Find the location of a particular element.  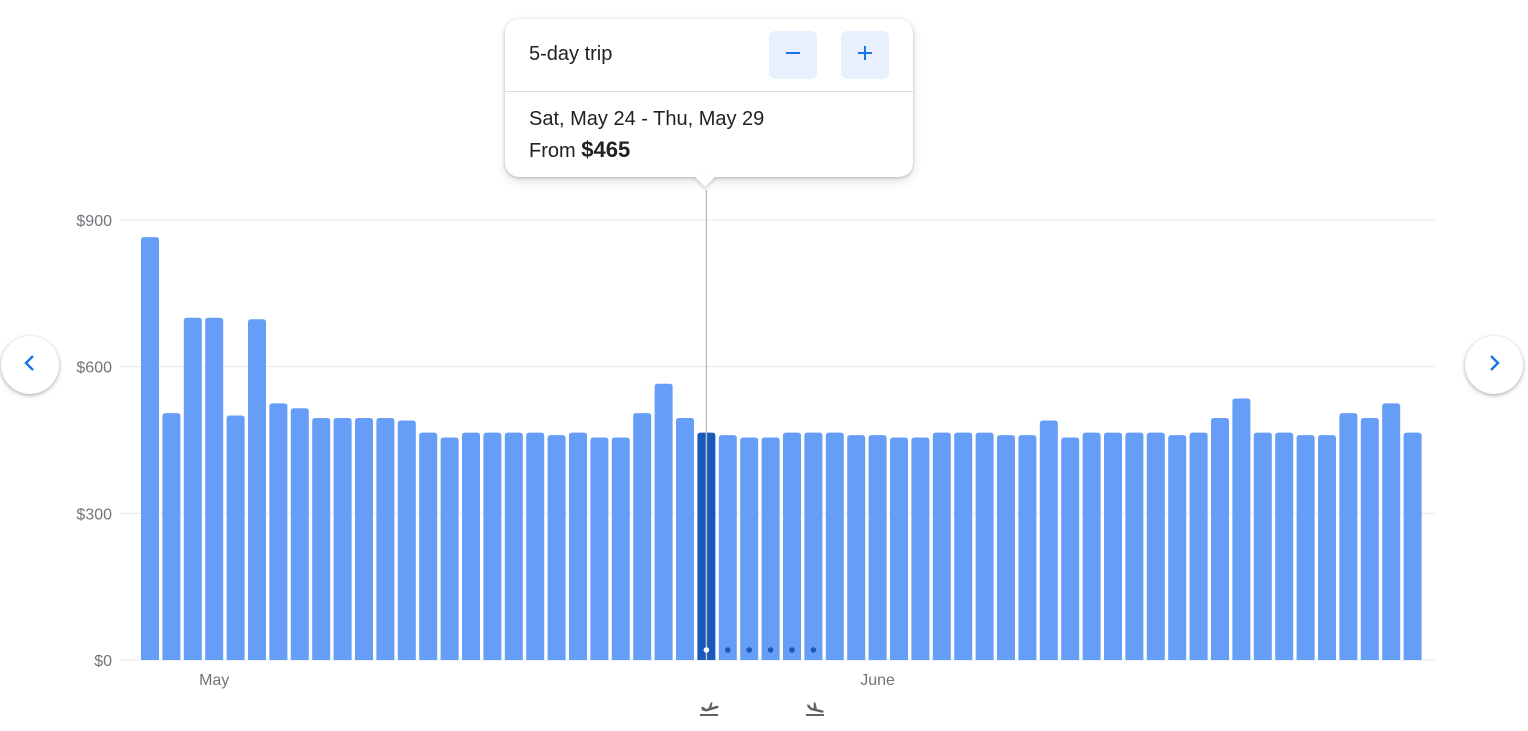

chevron-right-icon is located at coordinates (1494, 365).